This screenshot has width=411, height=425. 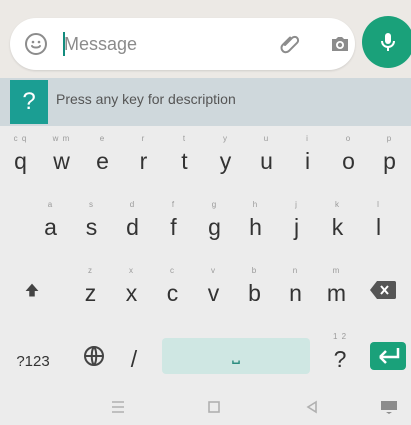 I want to click on key-g: gg, so click(x=214, y=220).